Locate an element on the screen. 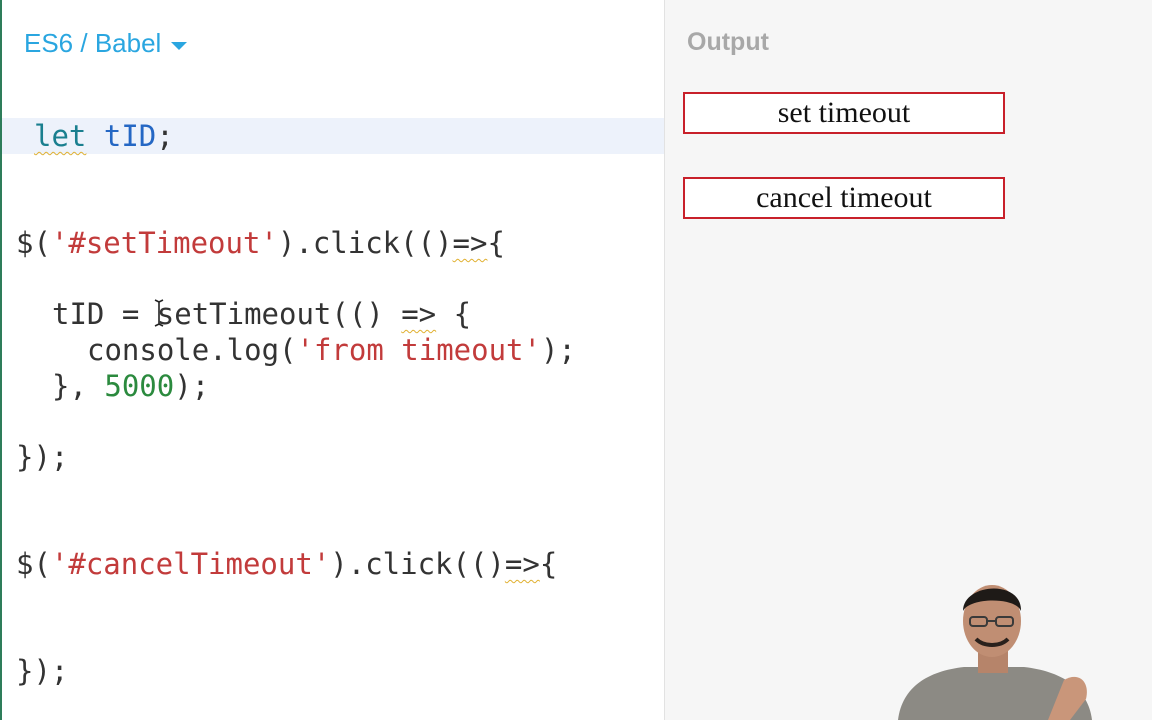 The height and width of the screenshot is (720, 1152). code-number: 5000 is located at coordinates (139, 386).